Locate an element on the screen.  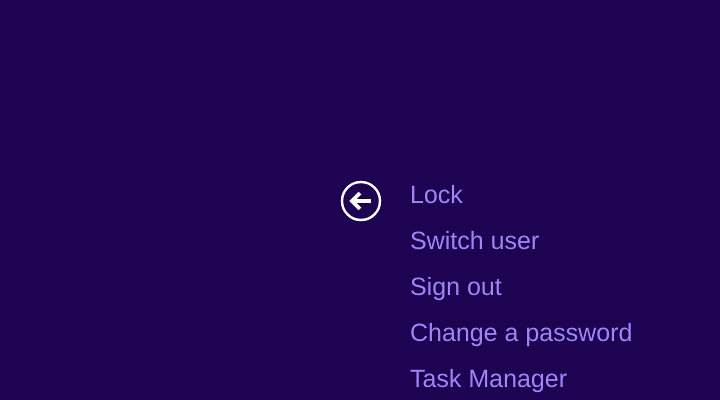
menu-item: Sign out is located at coordinates (456, 287).